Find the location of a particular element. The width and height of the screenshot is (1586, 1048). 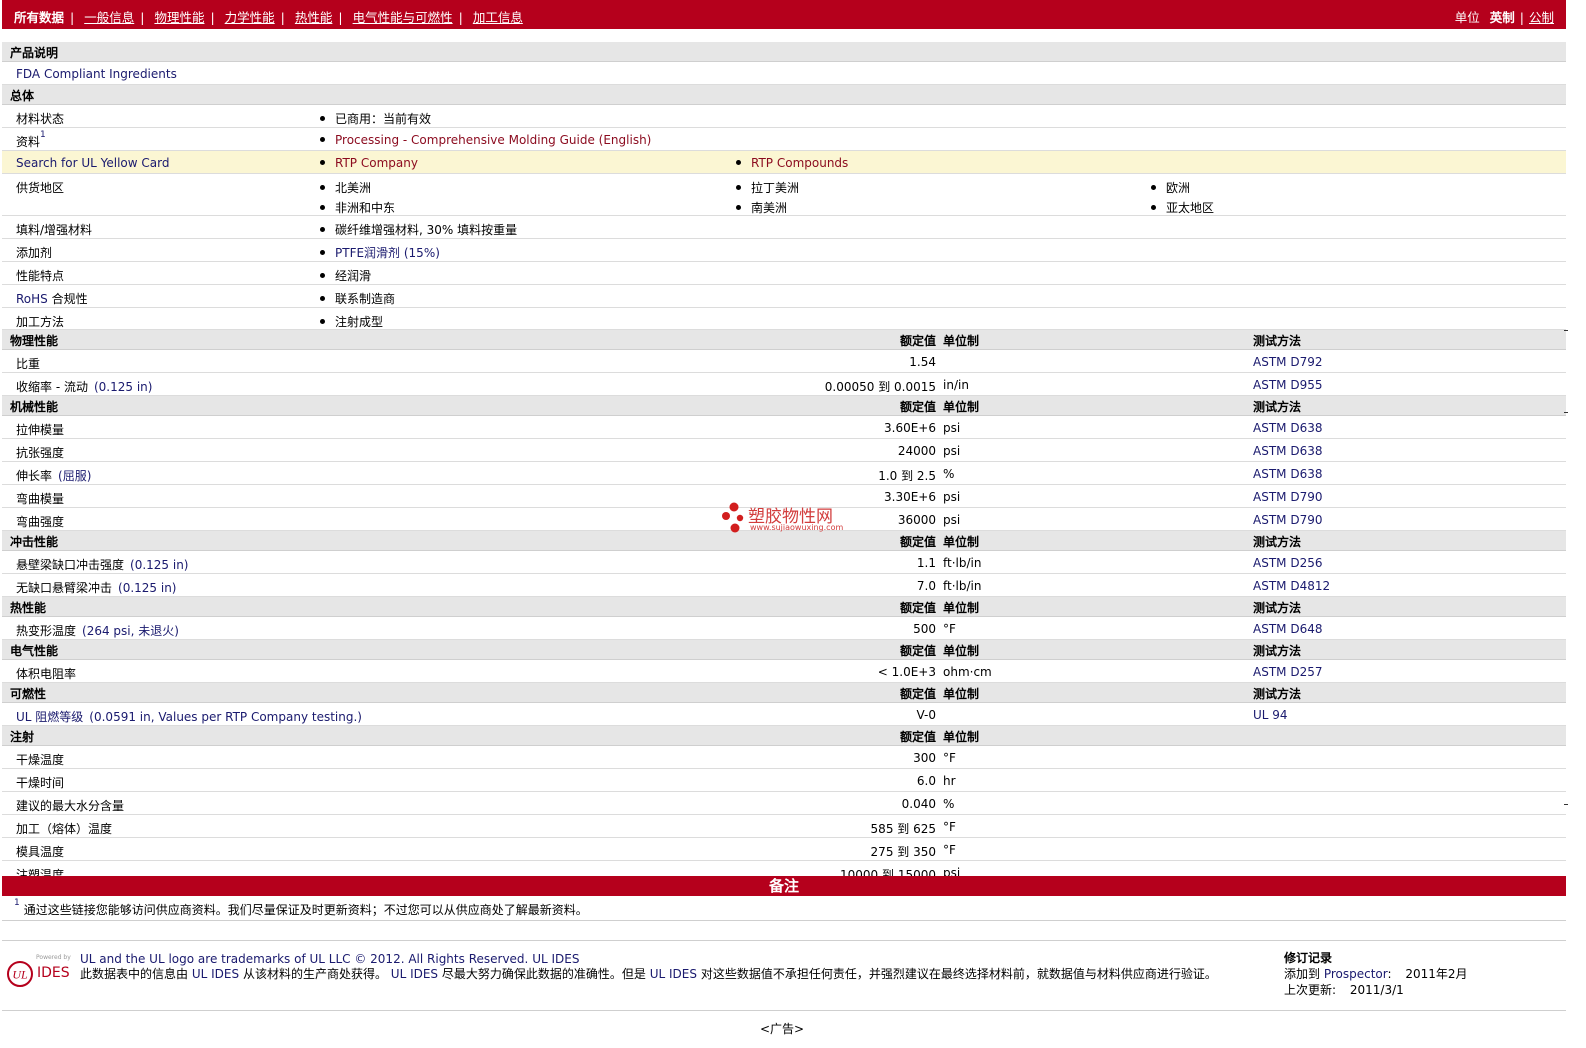

additive-value: PTFE润滑剂 (15%) is located at coordinates (380, 252).